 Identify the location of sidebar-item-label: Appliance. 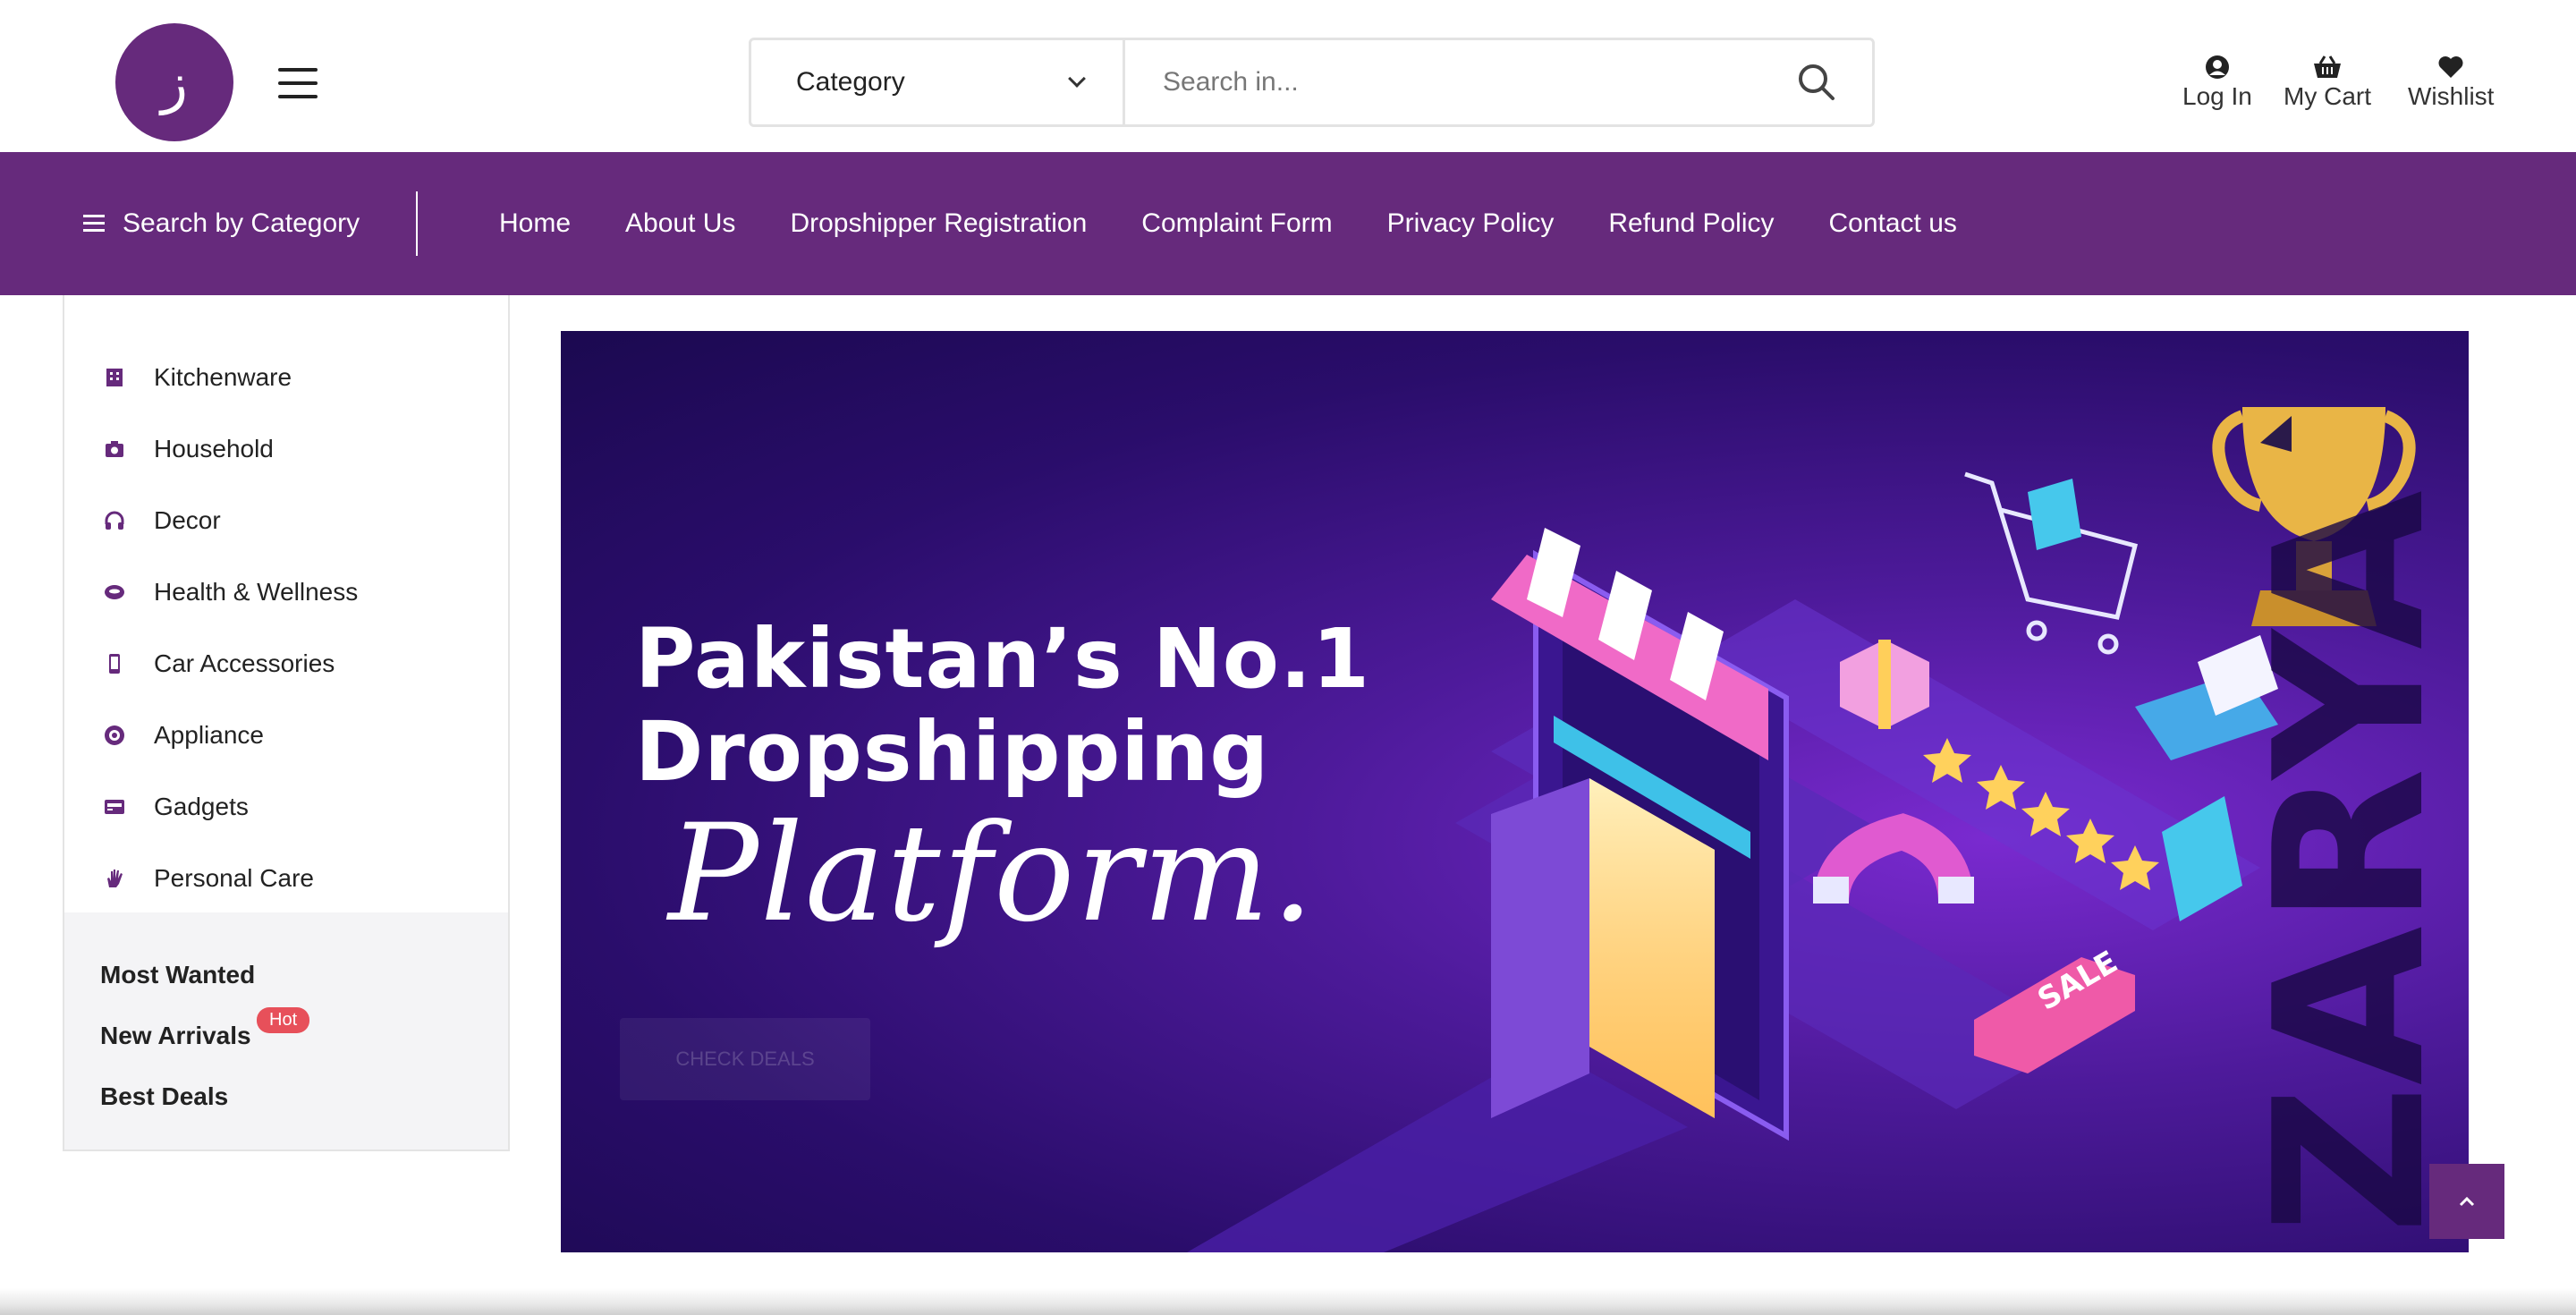
(209, 735).